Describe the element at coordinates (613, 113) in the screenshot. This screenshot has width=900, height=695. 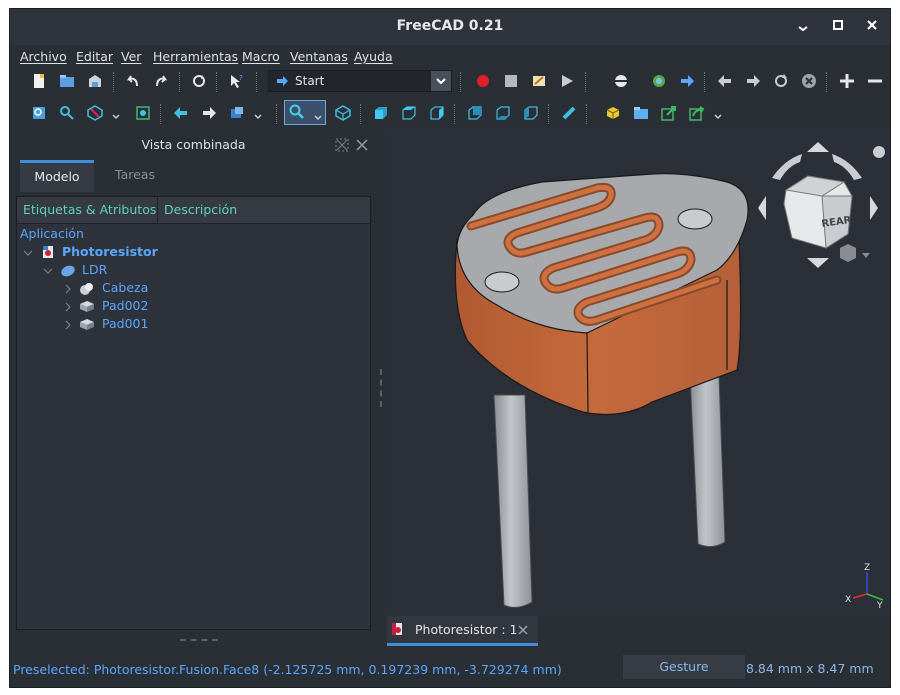
I see `create-part-icon` at that location.